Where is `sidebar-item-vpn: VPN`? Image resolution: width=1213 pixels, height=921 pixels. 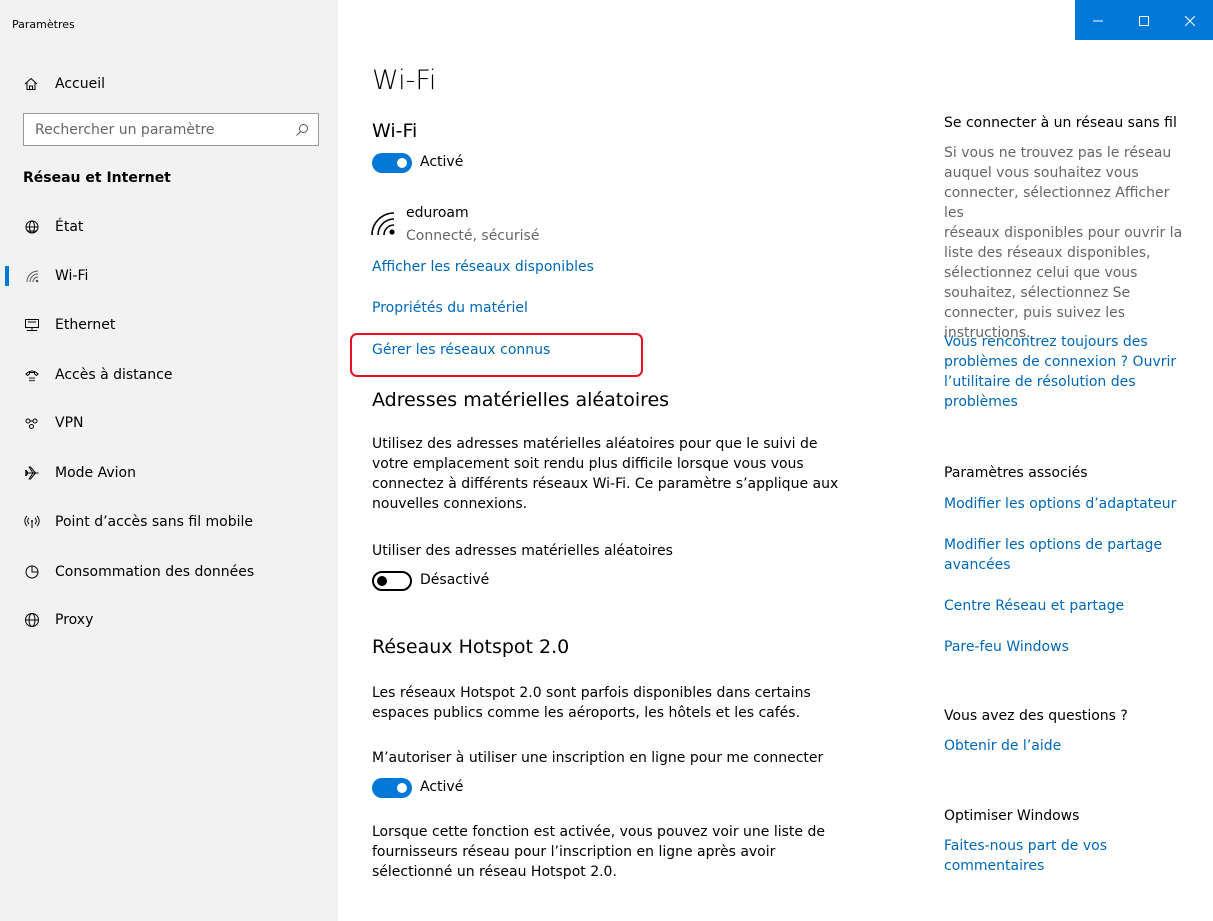 sidebar-item-vpn: VPN is located at coordinates (169, 423).